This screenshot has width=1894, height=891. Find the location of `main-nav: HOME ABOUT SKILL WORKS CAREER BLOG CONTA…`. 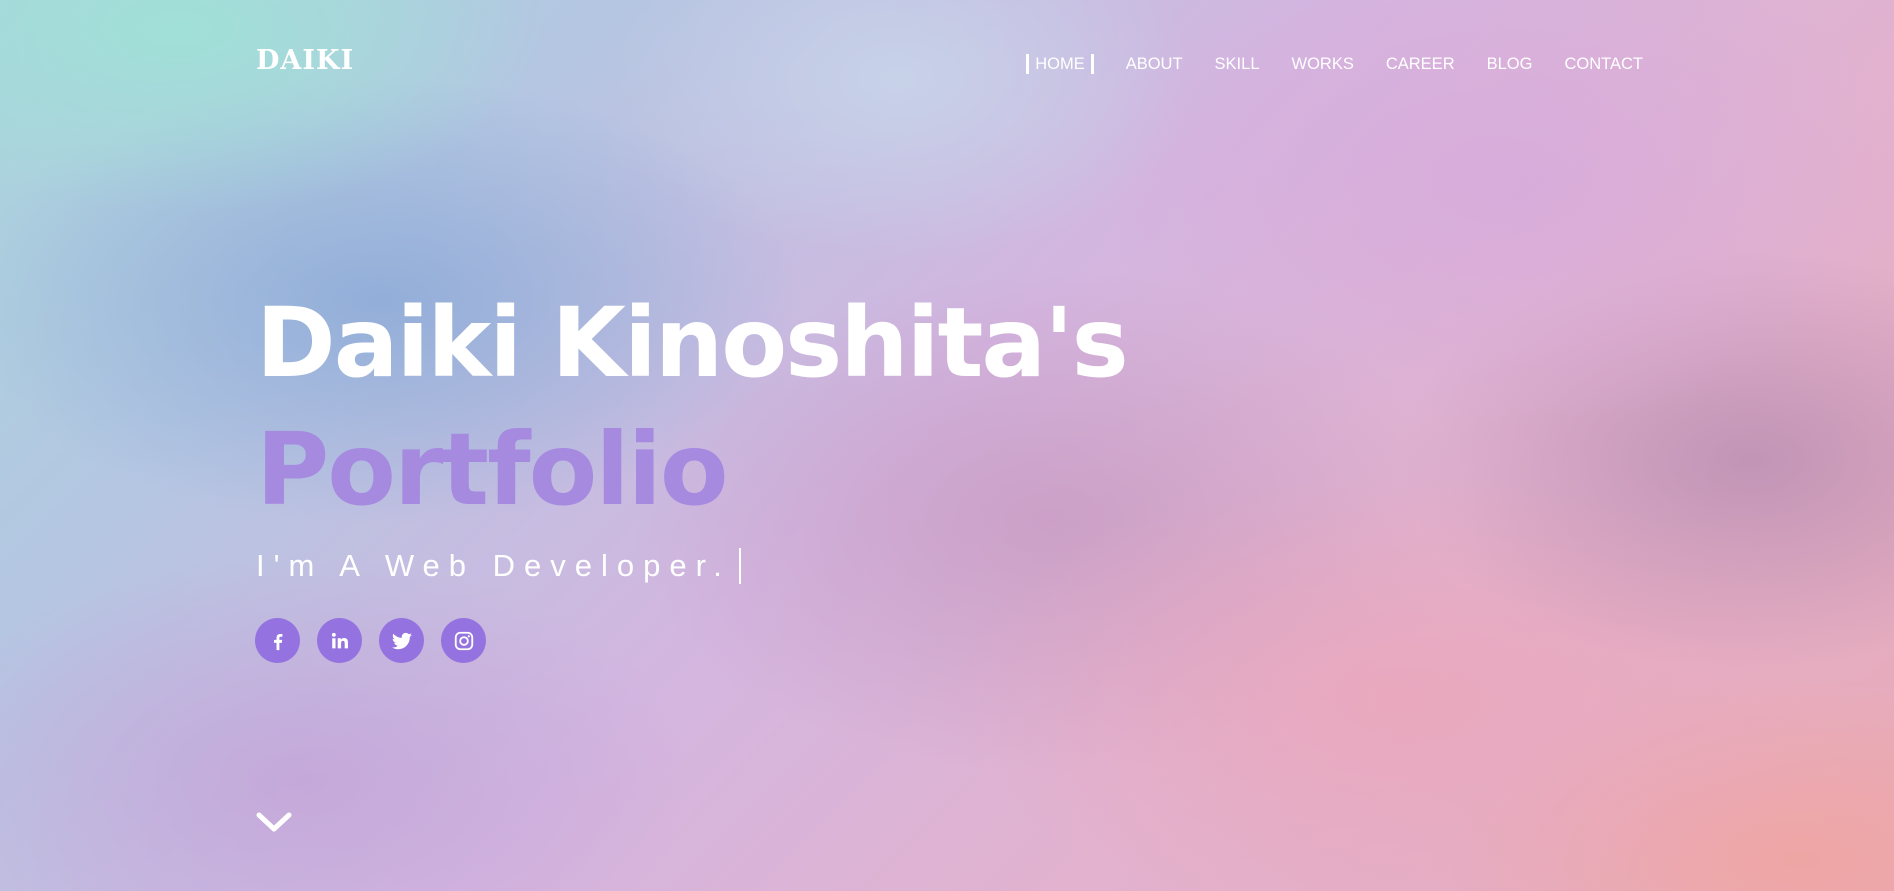

main-nav: HOME ABOUT SKILL WORKS CAREER BLOG CONTA… is located at coordinates (1334, 64).